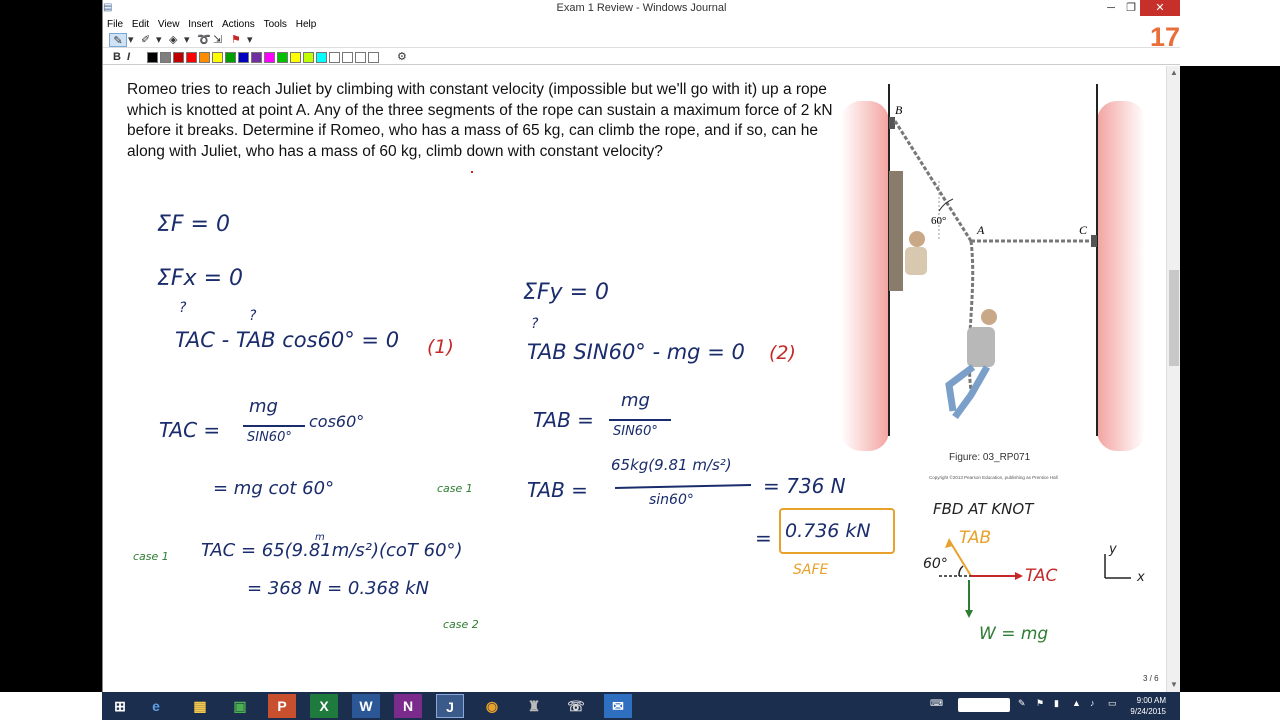 The image size is (1280, 720). What do you see at coordinates (1148, 706) in the screenshot?
I see `system-clock: 9:00 AM 9/24/2015` at bounding box center [1148, 706].